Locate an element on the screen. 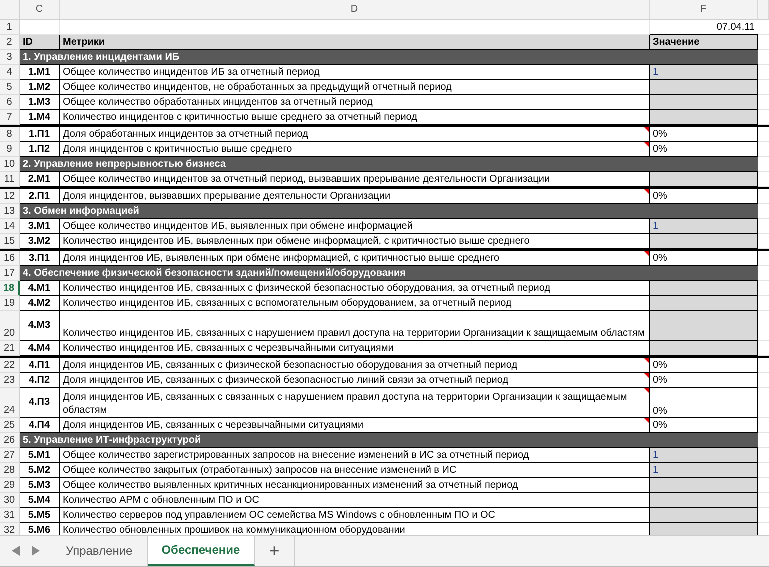  row-number: 4 is located at coordinates (10, 72).